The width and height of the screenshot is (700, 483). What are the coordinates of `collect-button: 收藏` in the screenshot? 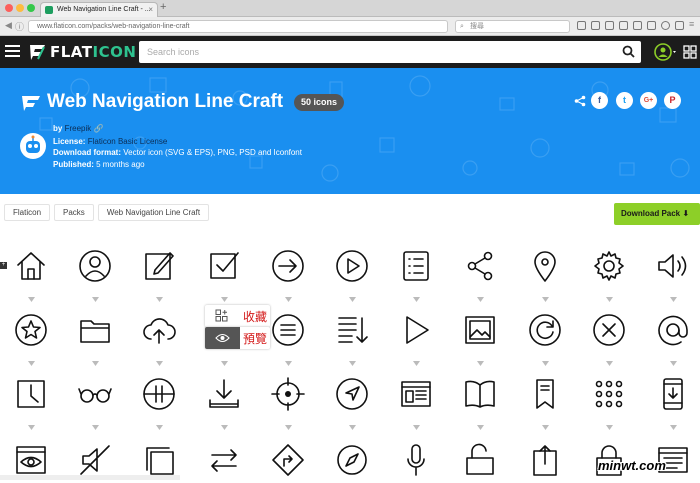 It's located at (237, 316).